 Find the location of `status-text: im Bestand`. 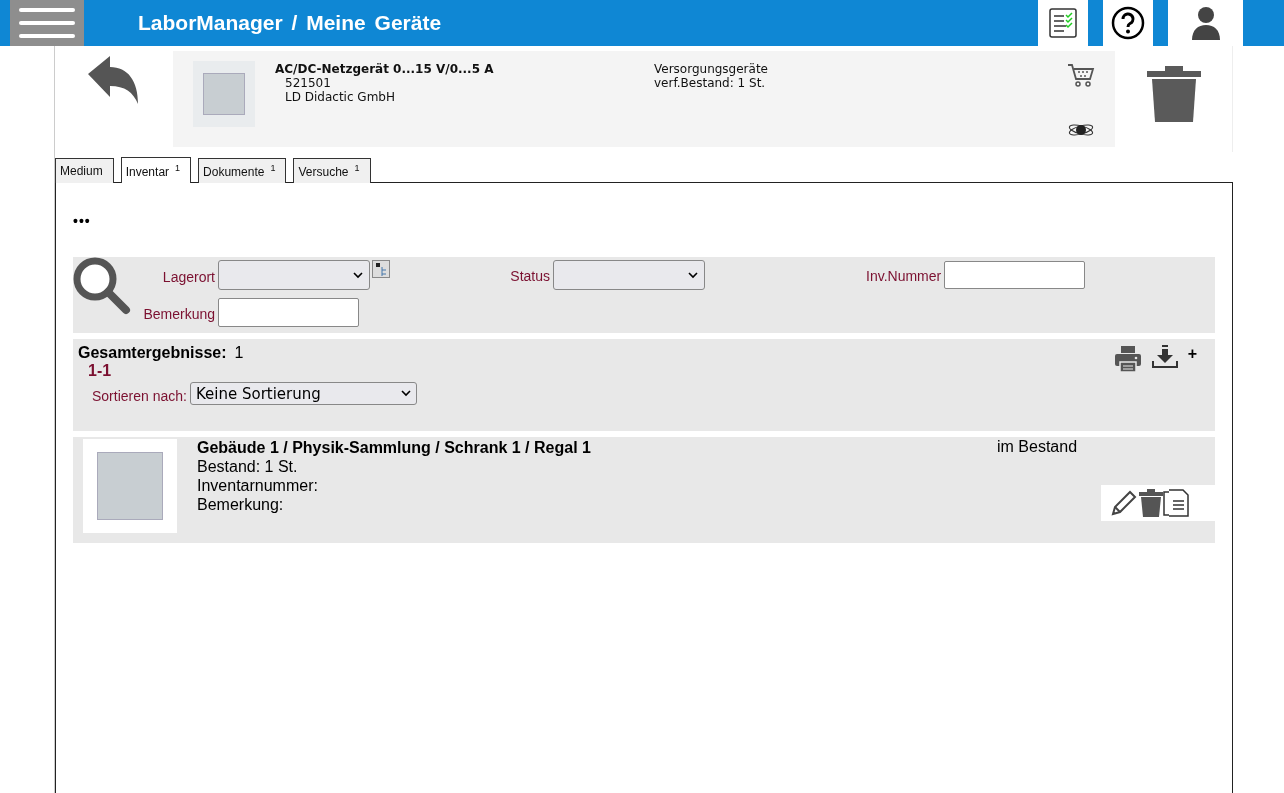

status-text: im Bestand is located at coordinates (1038, 447).